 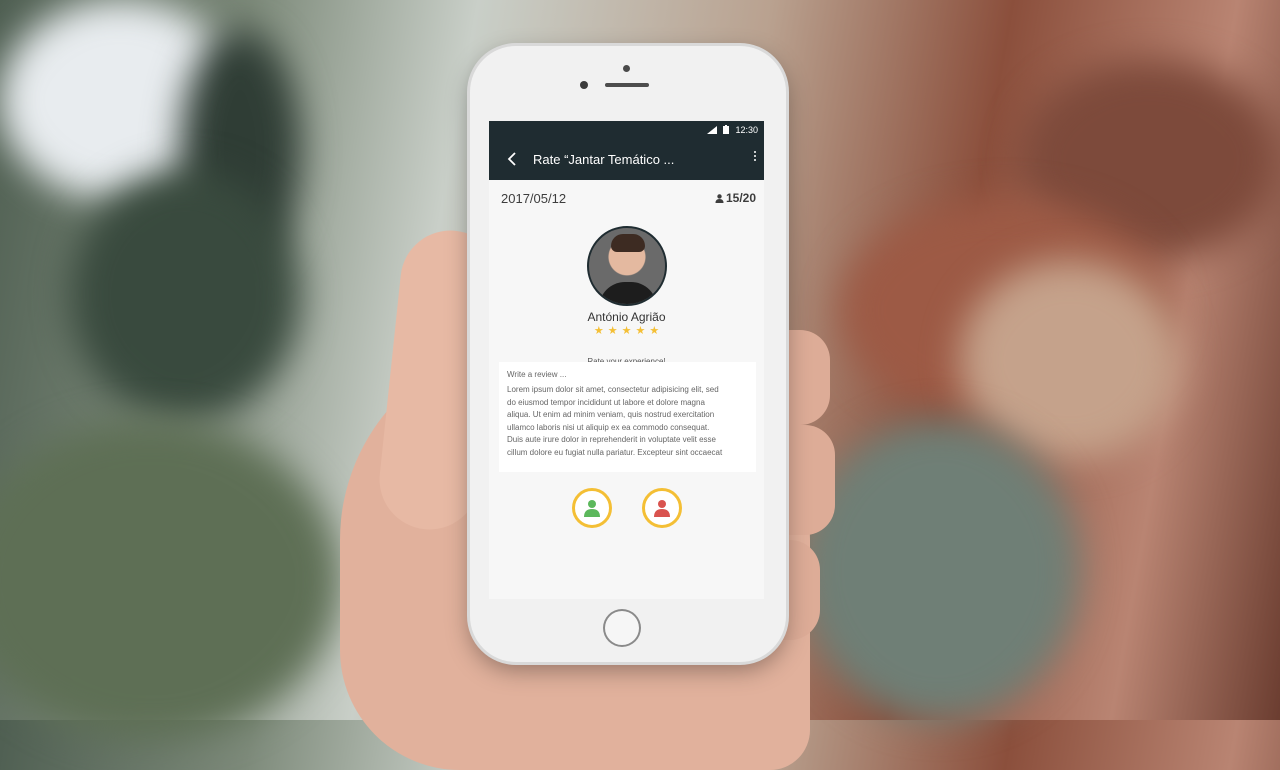 I want to click on earpiece-speaker, so click(x=627, y=85).